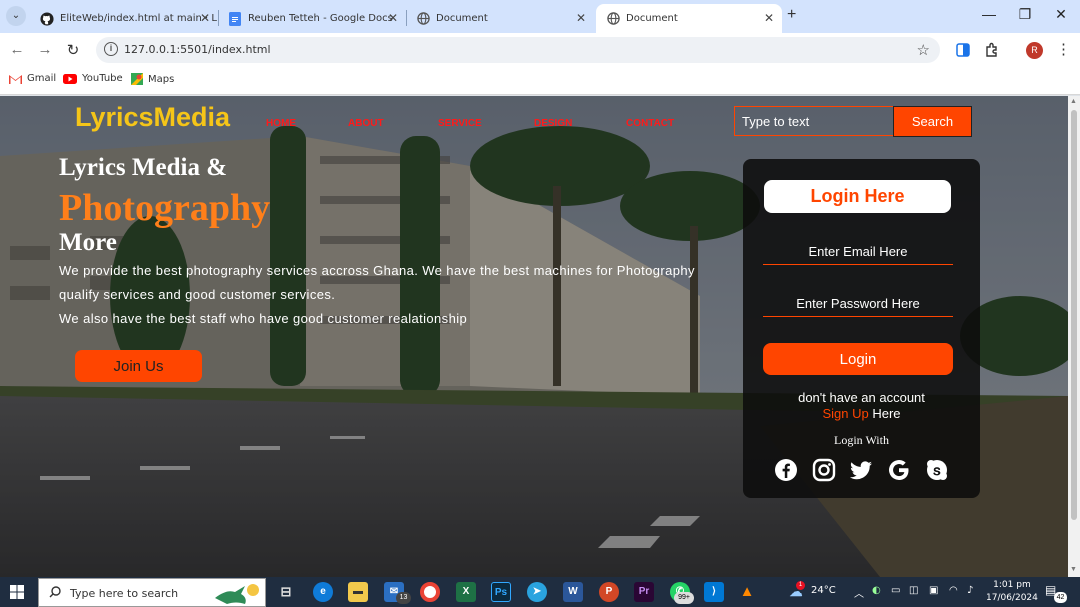 The width and height of the screenshot is (1080, 607). I want to click on nav-service: SERVICE, so click(460, 123).